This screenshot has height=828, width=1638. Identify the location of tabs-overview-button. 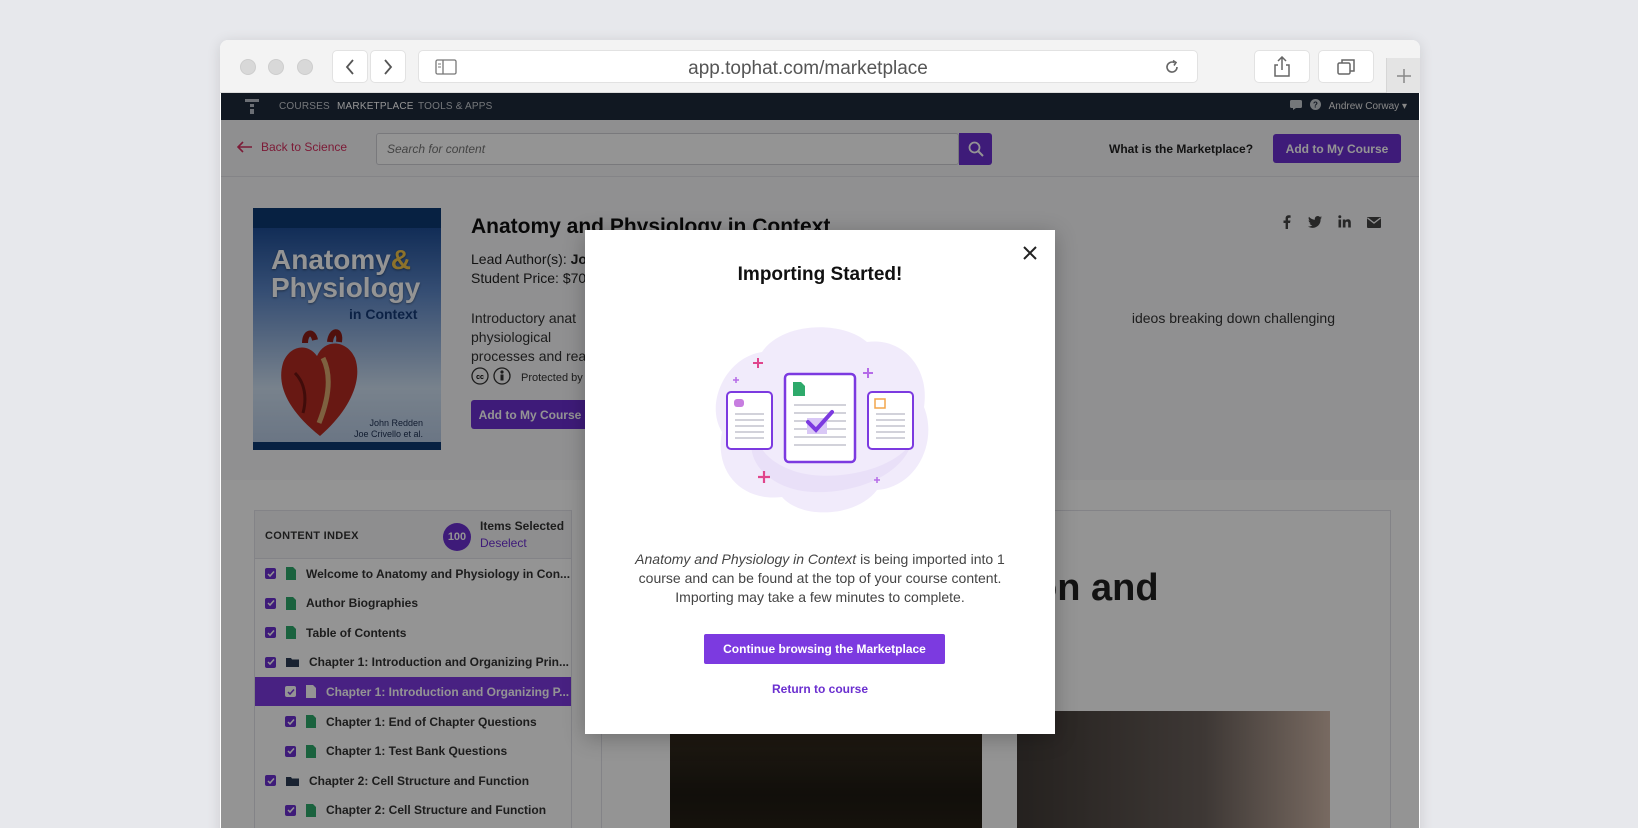
(1346, 66).